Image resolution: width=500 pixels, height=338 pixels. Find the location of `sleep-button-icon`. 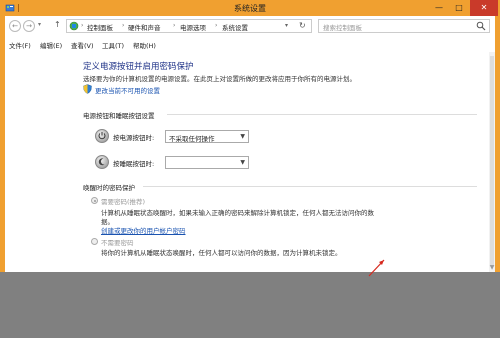

sleep-button-icon is located at coordinates (102, 162).